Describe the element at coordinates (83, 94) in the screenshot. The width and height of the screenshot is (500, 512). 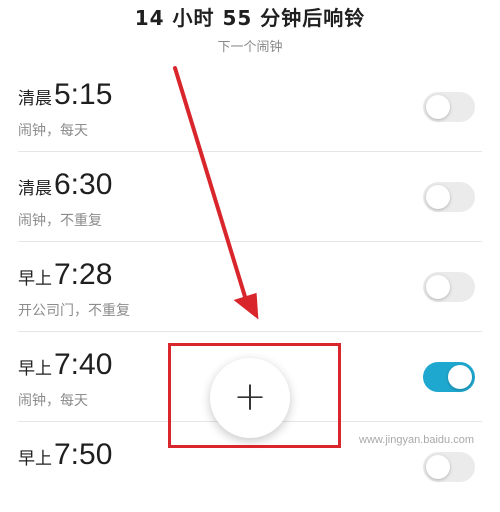
I see `alarm-clock-time: 5:15` at that location.